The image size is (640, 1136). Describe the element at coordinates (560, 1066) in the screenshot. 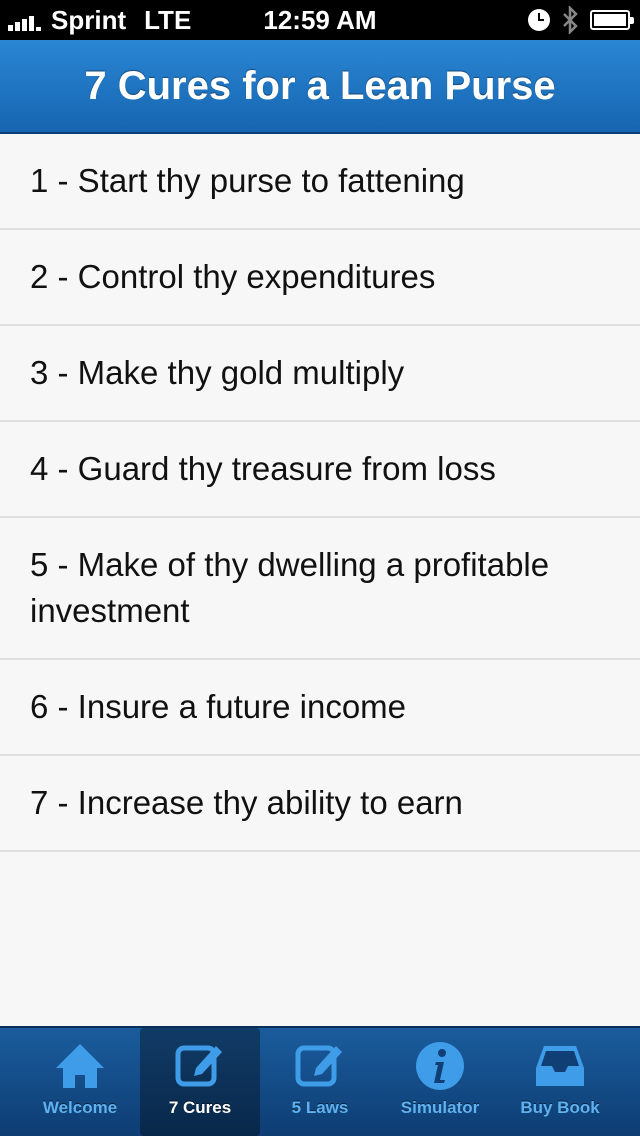

I see `inbox-icon` at that location.